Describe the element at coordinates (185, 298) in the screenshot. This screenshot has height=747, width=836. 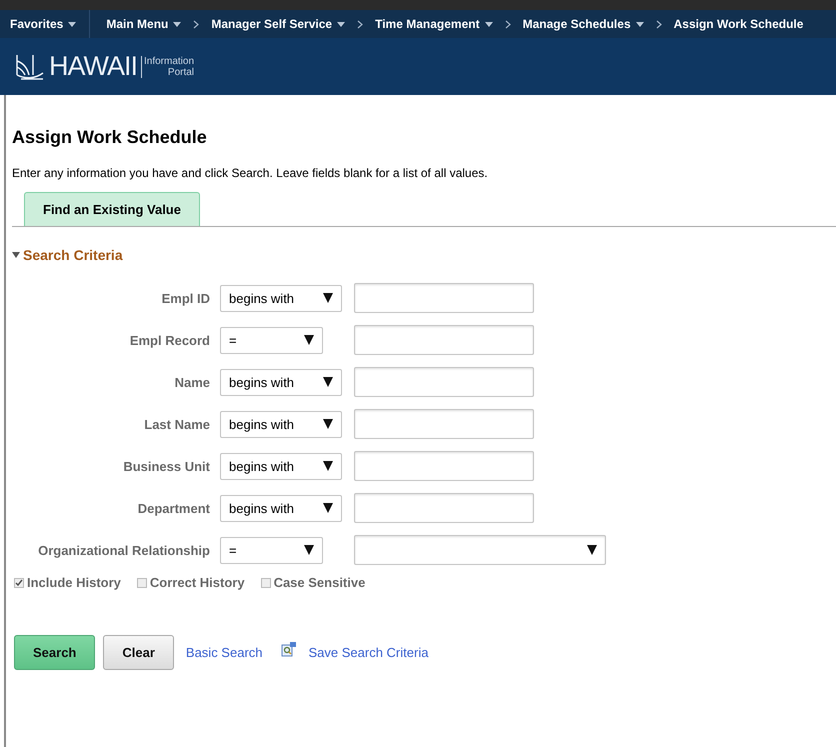
I see `field-label: Empl ID` at that location.